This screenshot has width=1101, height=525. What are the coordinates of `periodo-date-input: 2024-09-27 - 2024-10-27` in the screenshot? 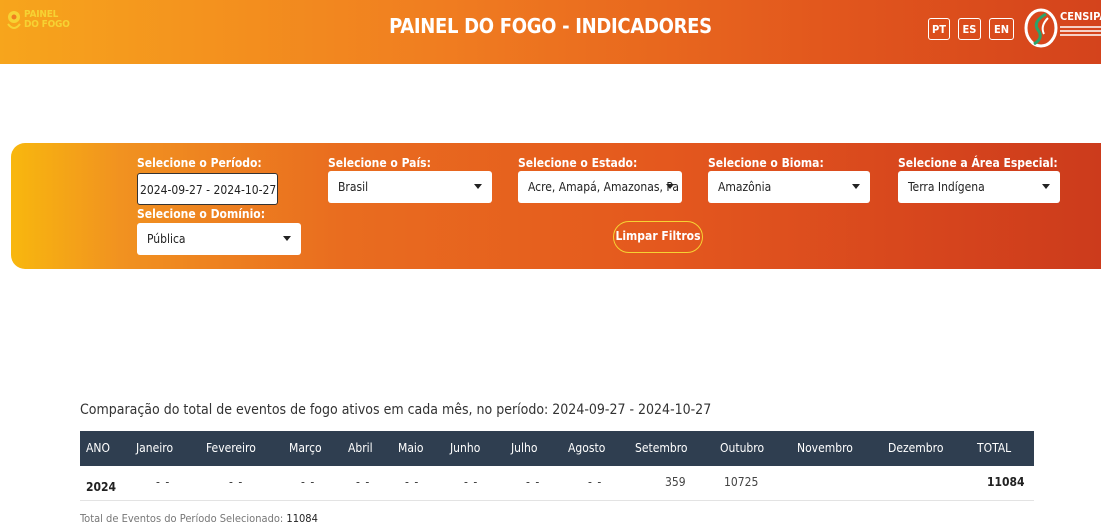 It's located at (207, 189).